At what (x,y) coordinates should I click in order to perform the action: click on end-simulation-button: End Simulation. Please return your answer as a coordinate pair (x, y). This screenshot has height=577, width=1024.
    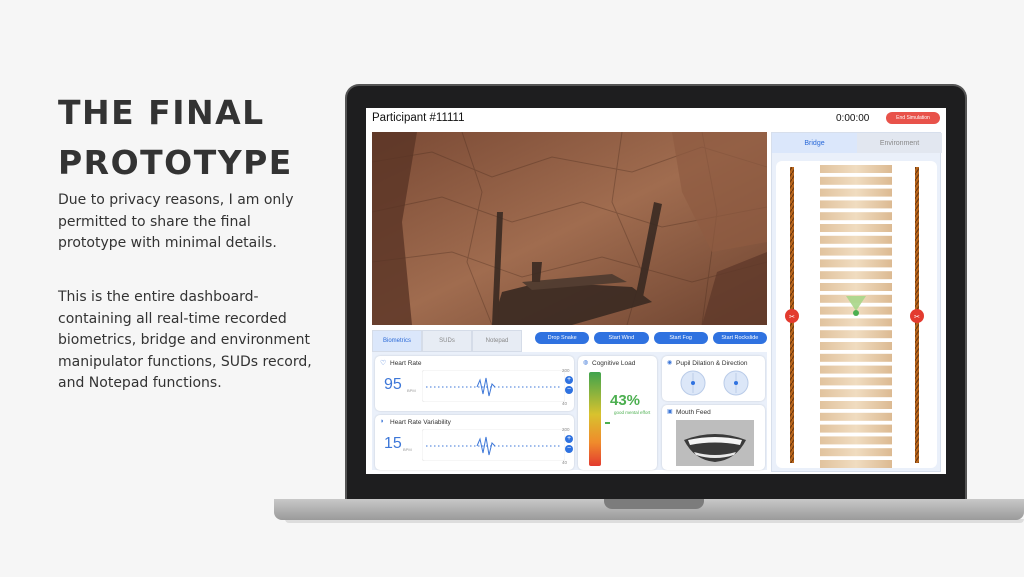
    Looking at the image, I should click on (913, 118).